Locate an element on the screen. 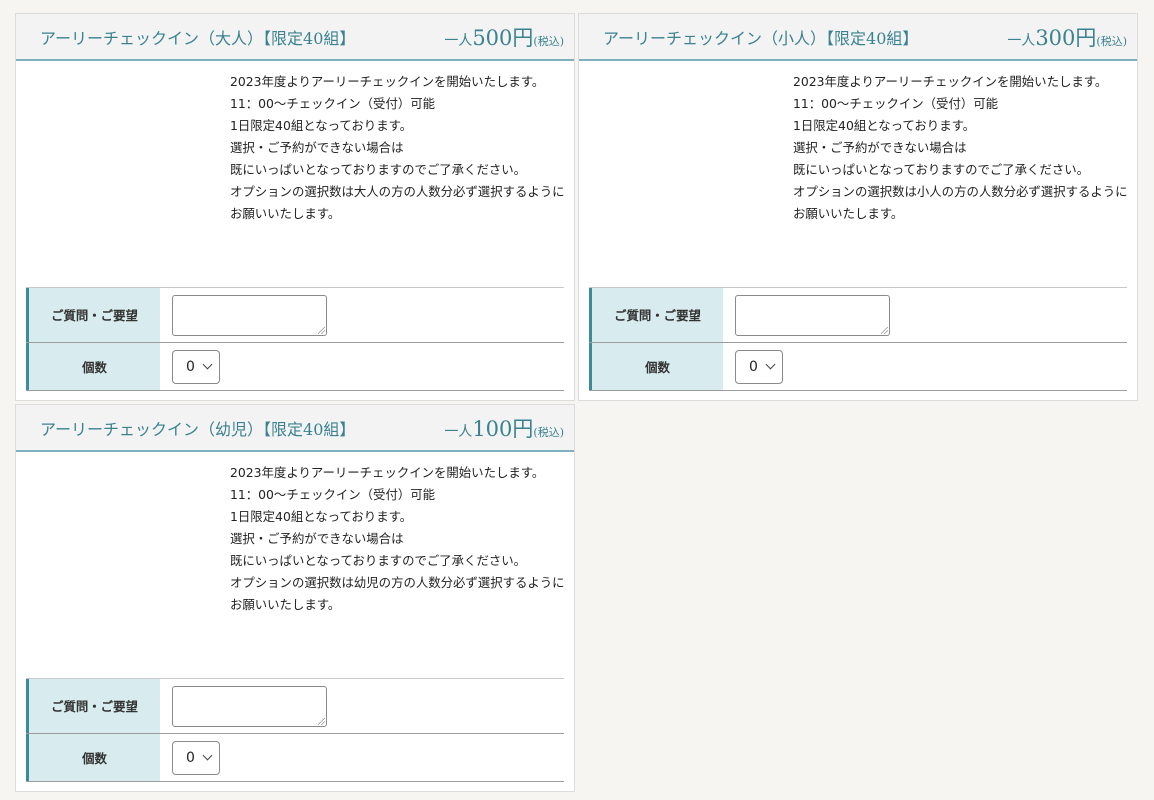 Image resolution: width=1154 pixels, height=800 pixels. card-title: アーリーチェックイン（小人）【限定40組】 is located at coordinates (761, 38).